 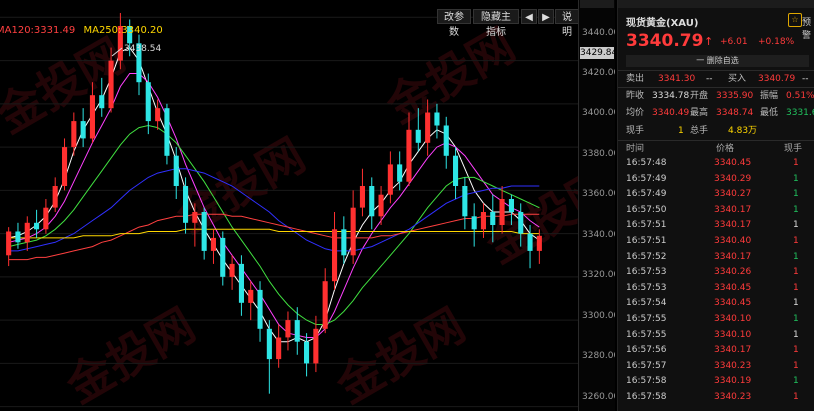 I want to click on price-tick: 3300.00, so click(x=598, y=316).